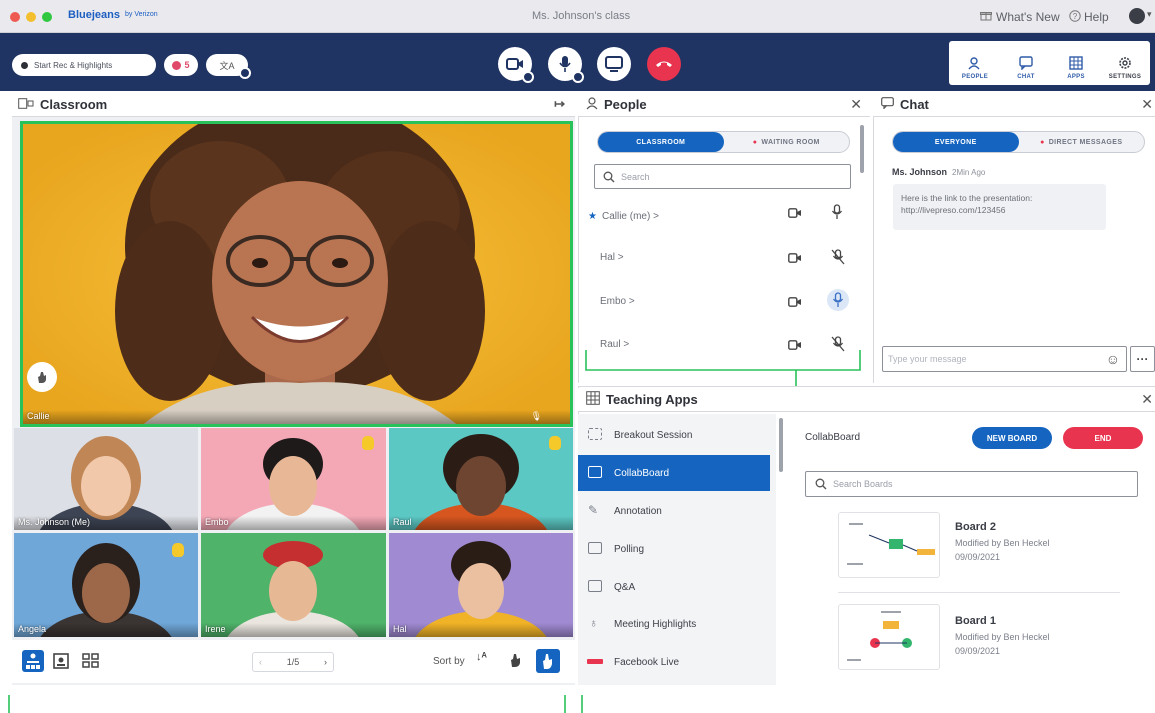  What do you see at coordinates (726, 257) in the screenshot?
I see `participant-row: Hal >` at bounding box center [726, 257].